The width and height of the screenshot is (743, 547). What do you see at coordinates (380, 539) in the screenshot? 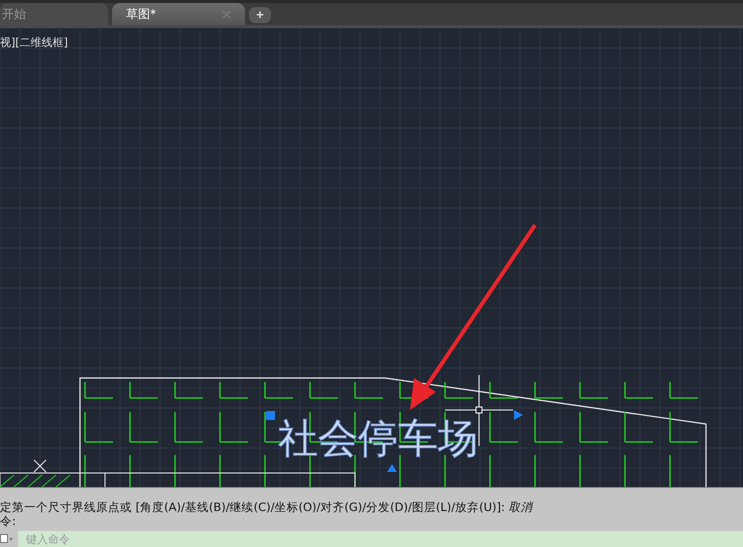
I see `command-input-field: 键入命令` at bounding box center [380, 539].